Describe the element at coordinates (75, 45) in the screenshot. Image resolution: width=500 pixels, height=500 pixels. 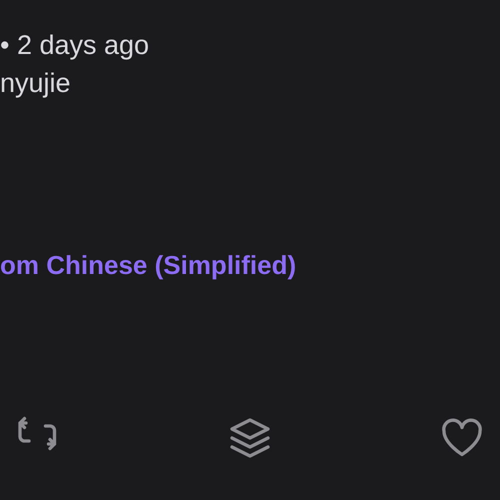
I see `post-time: • 2 days ago` at that location.